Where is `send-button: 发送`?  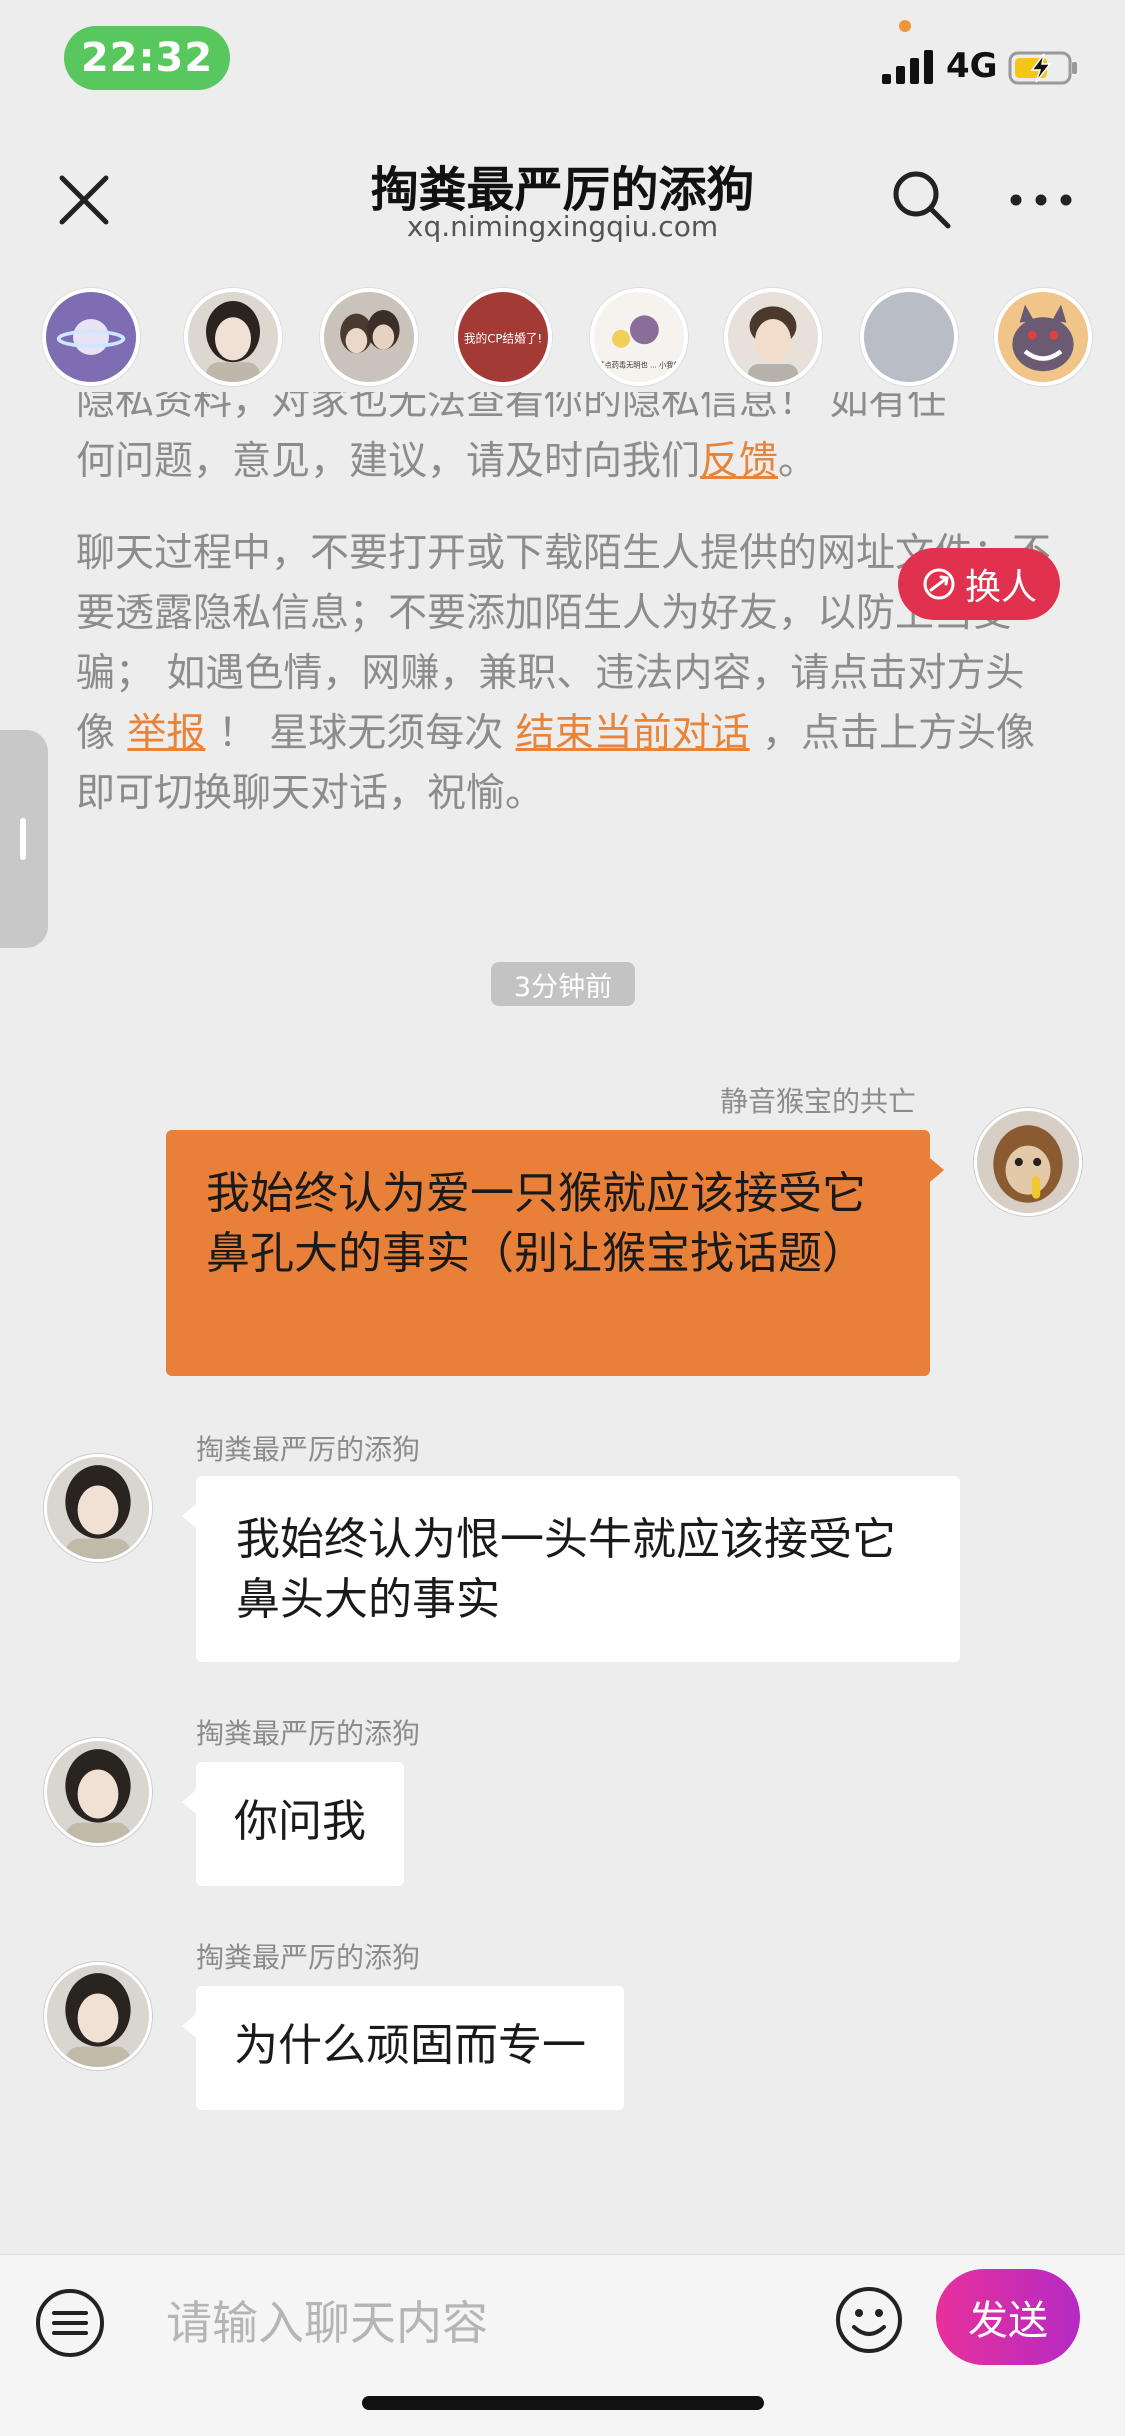 send-button: 发送 is located at coordinates (1008, 2317).